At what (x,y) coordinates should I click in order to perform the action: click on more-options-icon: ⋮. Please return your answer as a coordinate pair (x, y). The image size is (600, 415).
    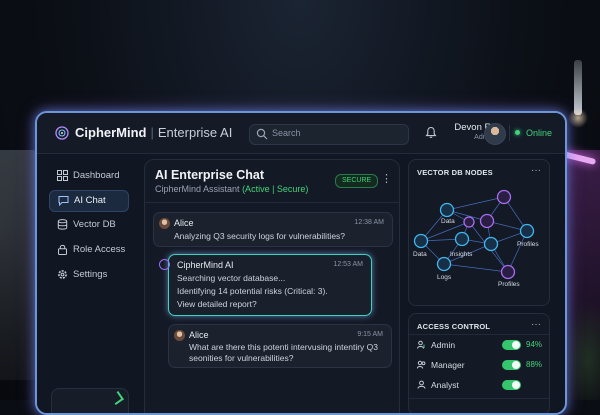
    Looking at the image, I should click on (386, 178).